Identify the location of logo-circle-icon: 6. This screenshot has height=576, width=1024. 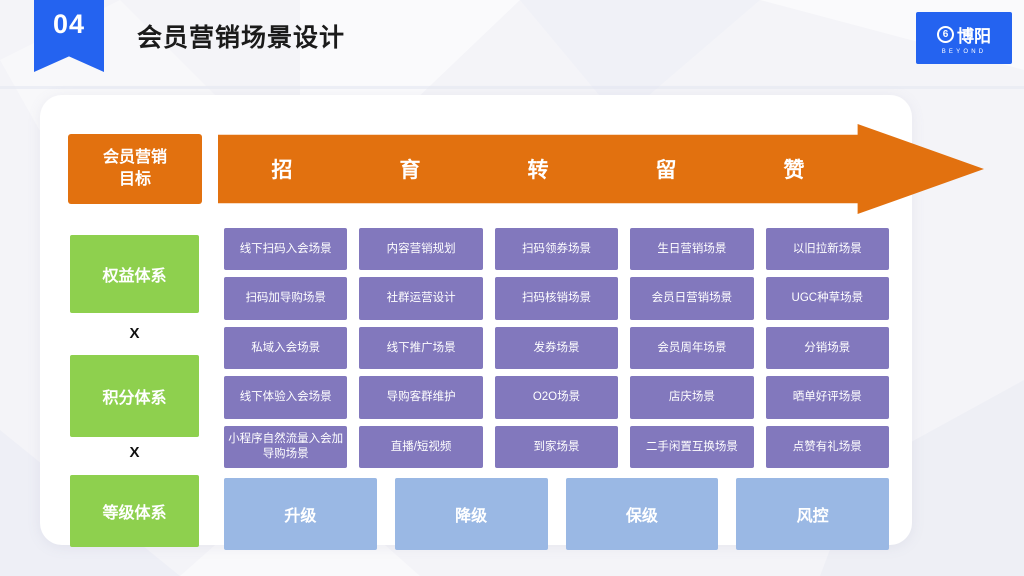
(945, 34).